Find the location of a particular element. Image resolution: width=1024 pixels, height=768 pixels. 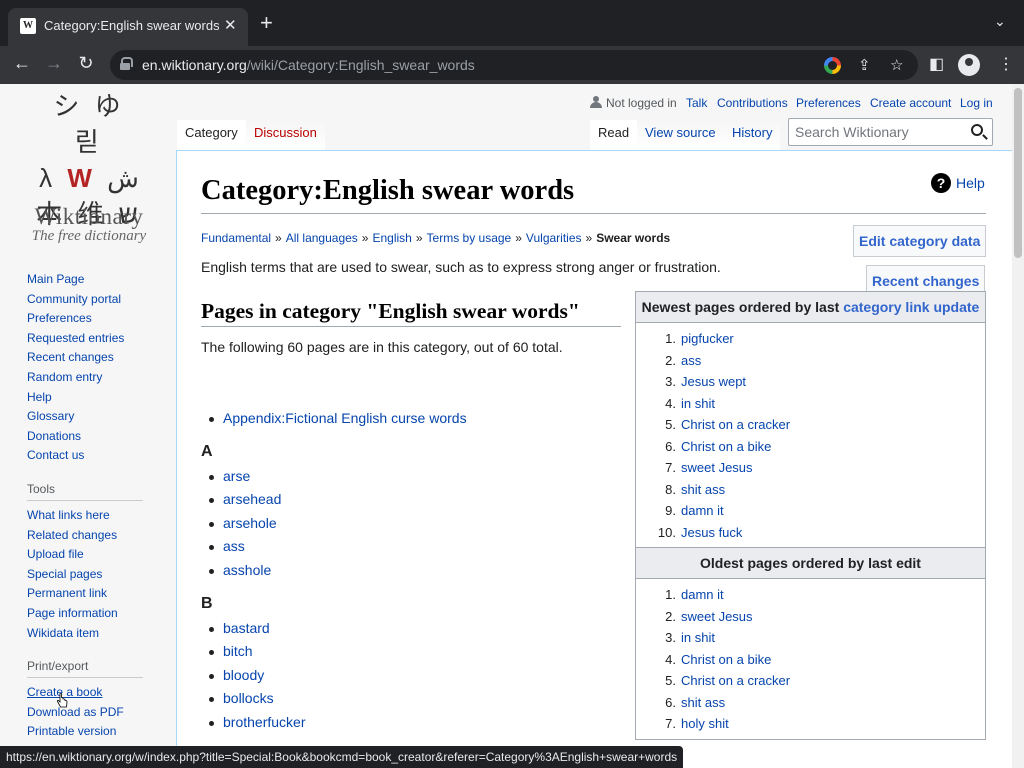

page-link: bitch is located at coordinates (238, 651).